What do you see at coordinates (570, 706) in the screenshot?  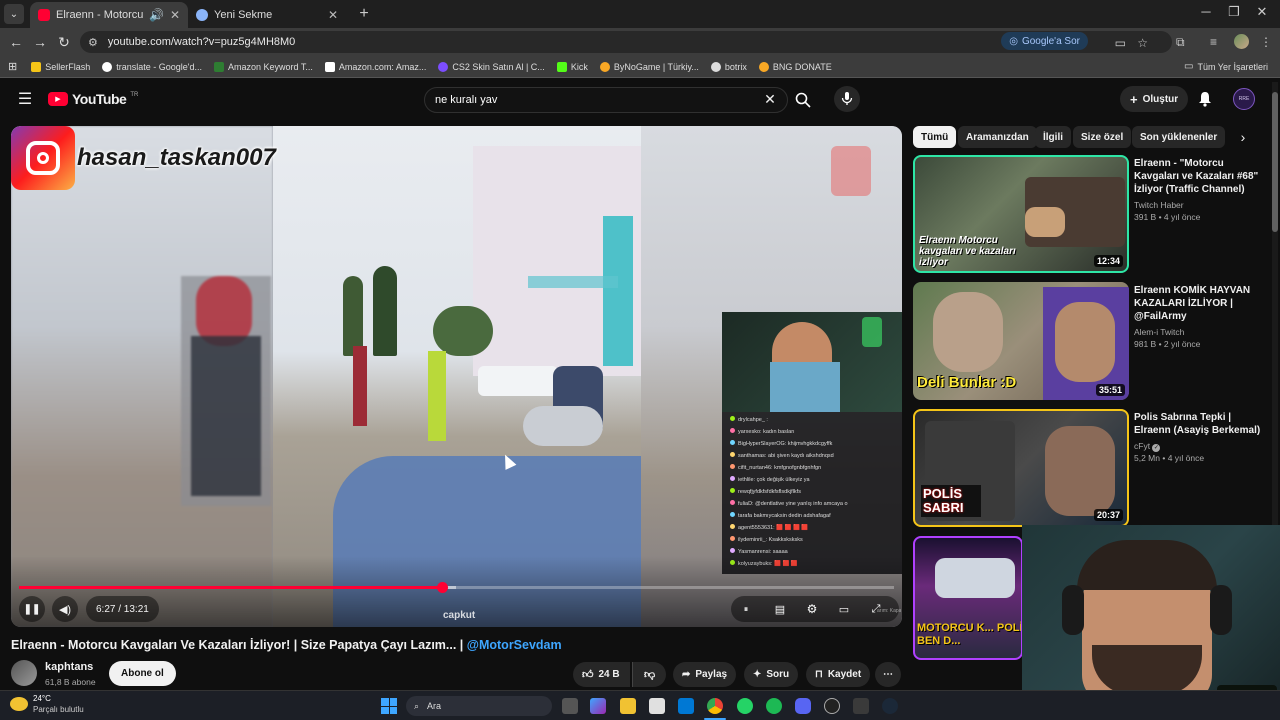 I see `task-view-icon` at bounding box center [570, 706].